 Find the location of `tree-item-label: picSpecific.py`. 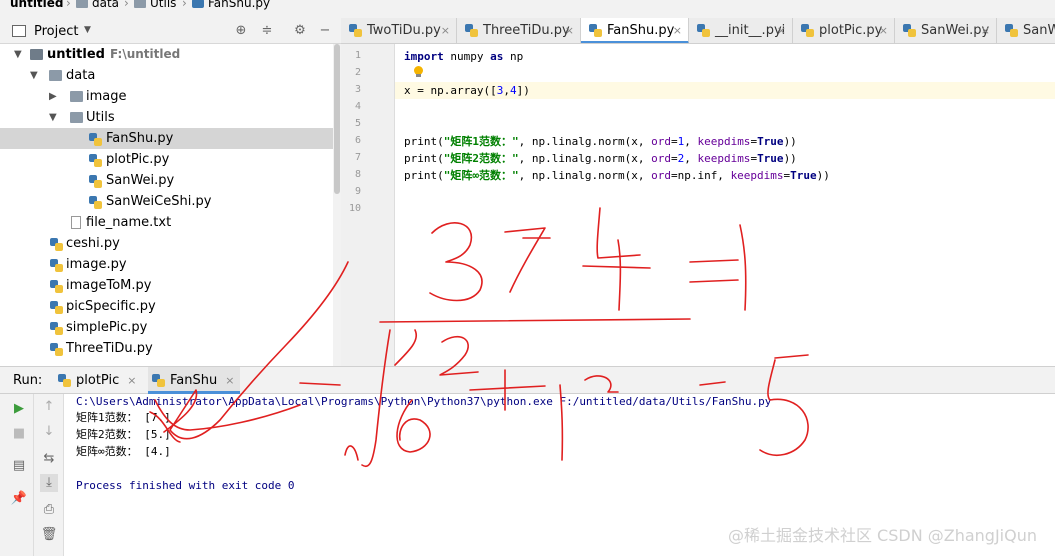

tree-item-label: picSpecific.py is located at coordinates (111, 306).